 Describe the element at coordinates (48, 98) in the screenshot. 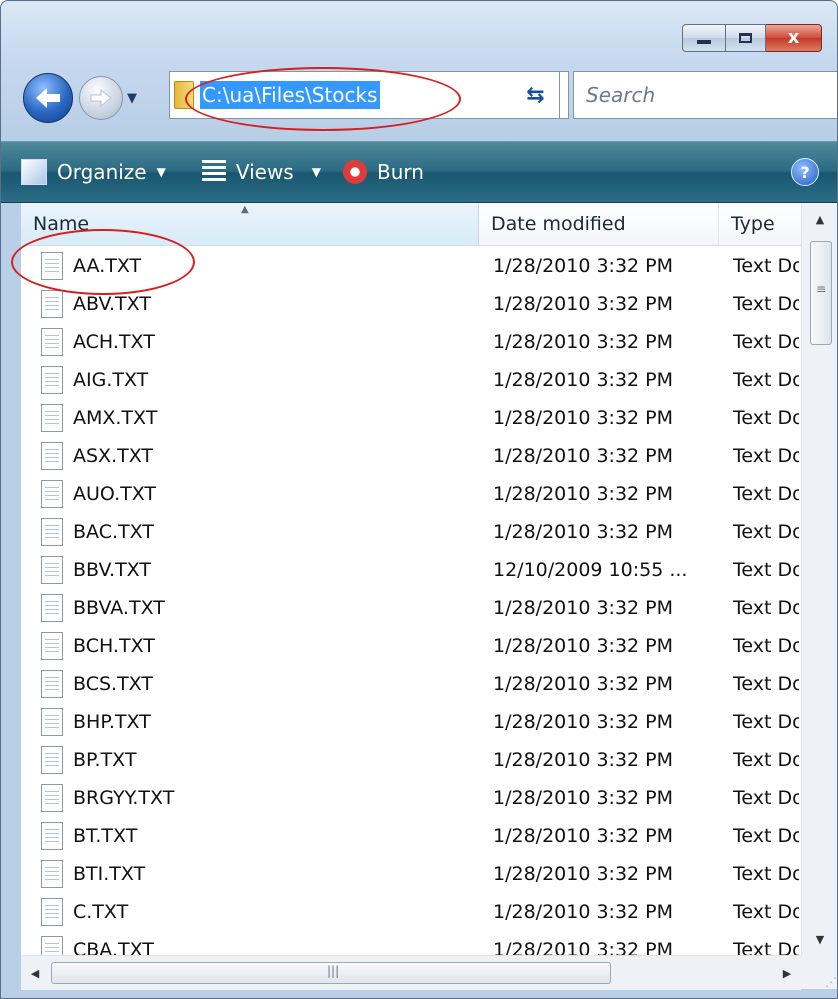

I see `back-button` at that location.